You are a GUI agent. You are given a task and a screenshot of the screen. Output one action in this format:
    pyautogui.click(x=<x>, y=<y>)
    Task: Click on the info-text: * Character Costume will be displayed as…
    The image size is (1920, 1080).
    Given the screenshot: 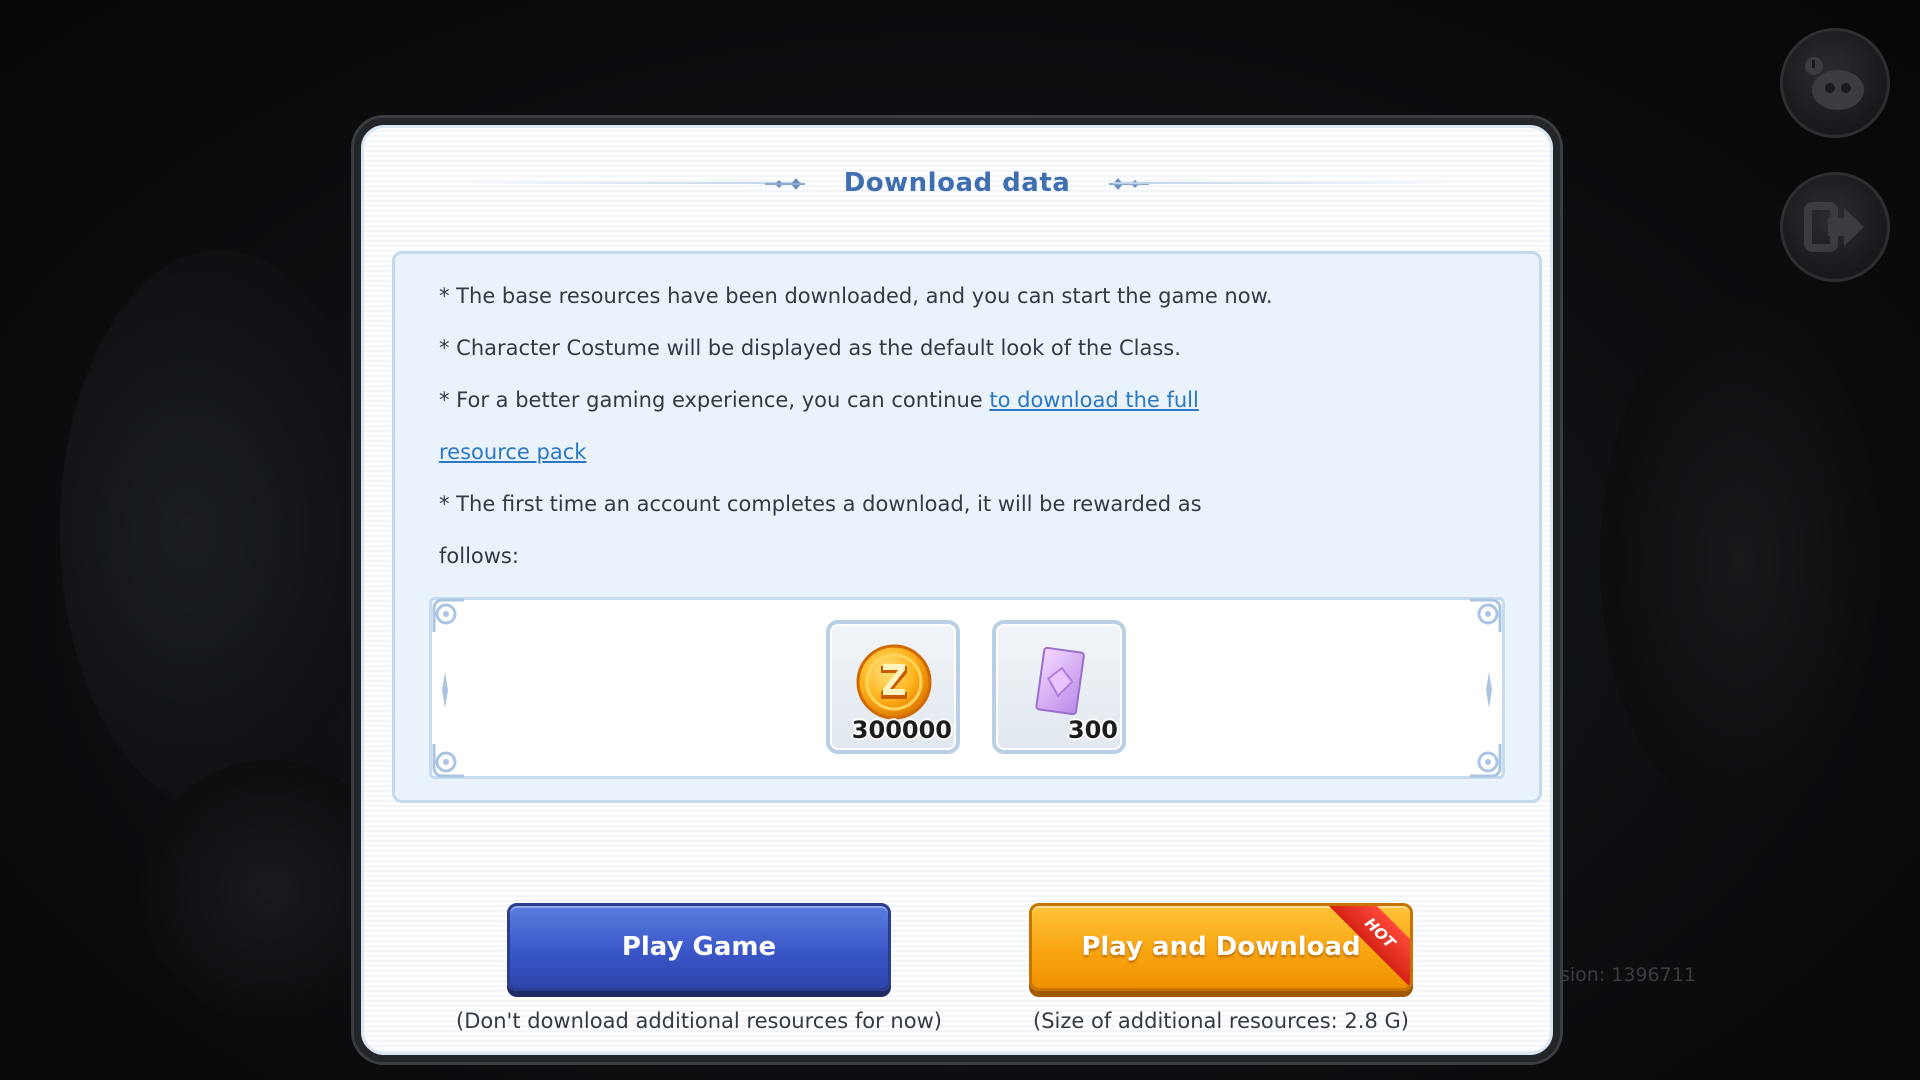 What is the action you would take?
    pyautogui.click(x=810, y=348)
    